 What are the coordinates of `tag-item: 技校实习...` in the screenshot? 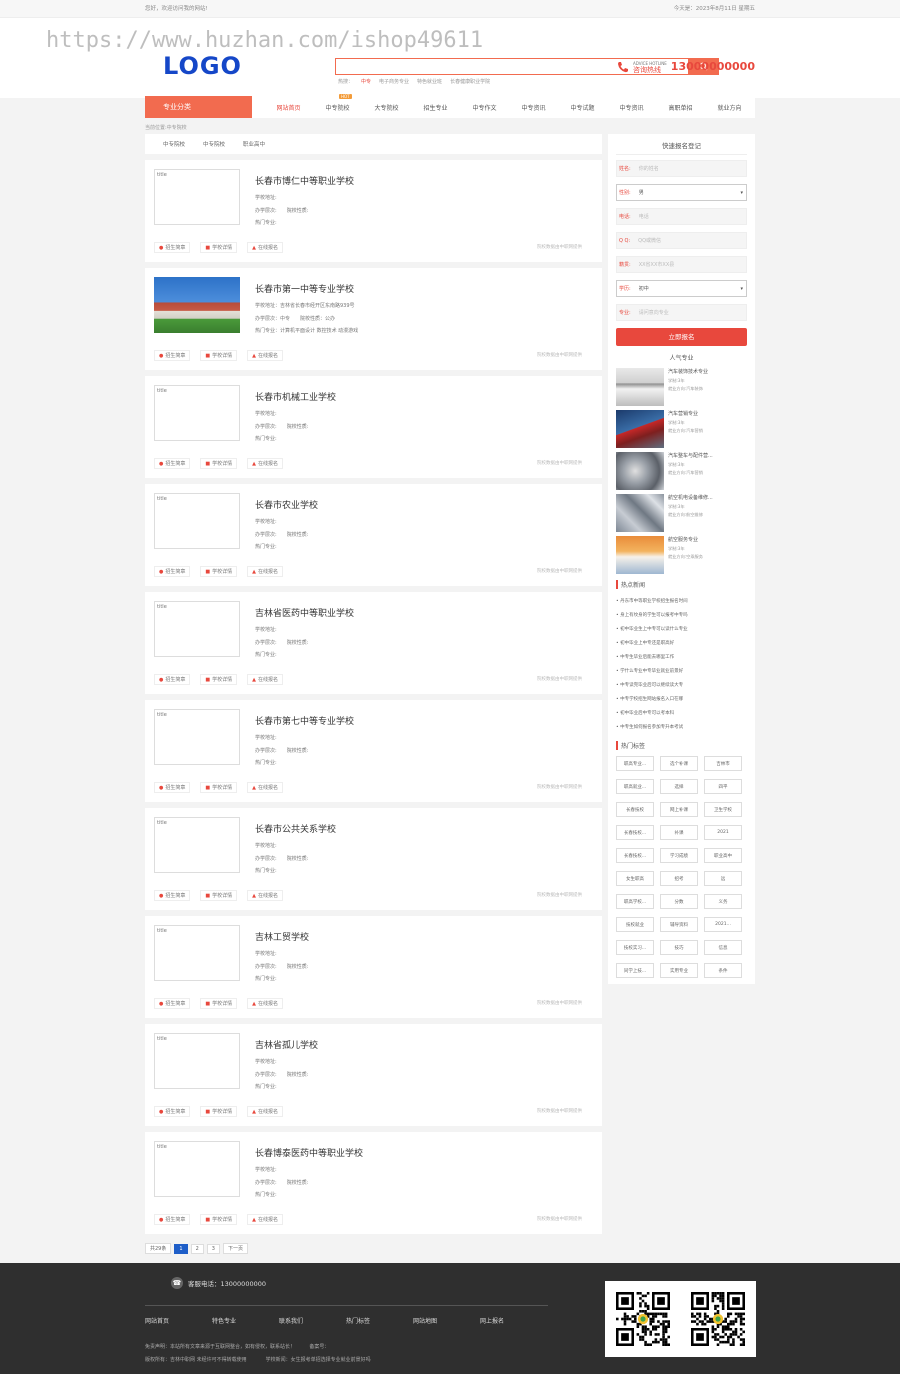 It's located at (635, 947).